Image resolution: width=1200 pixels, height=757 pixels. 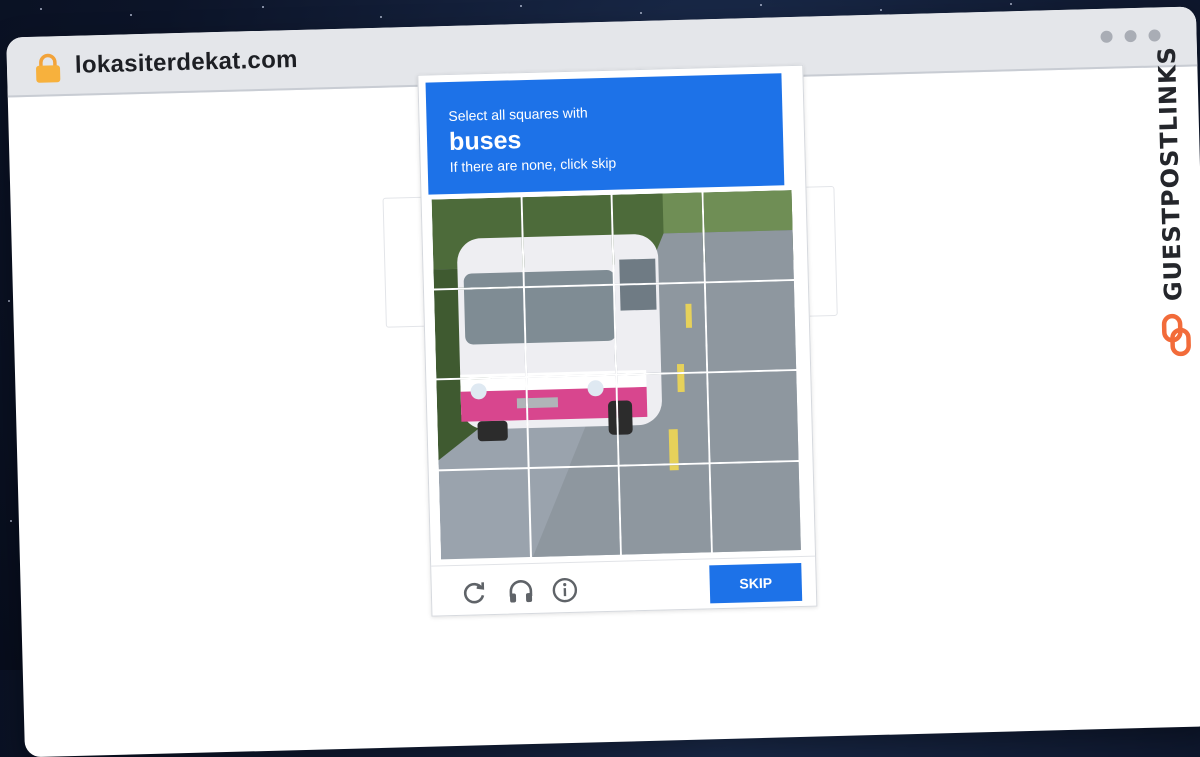 What do you see at coordinates (475, 592) in the screenshot?
I see `reload-icon` at bounding box center [475, 592].